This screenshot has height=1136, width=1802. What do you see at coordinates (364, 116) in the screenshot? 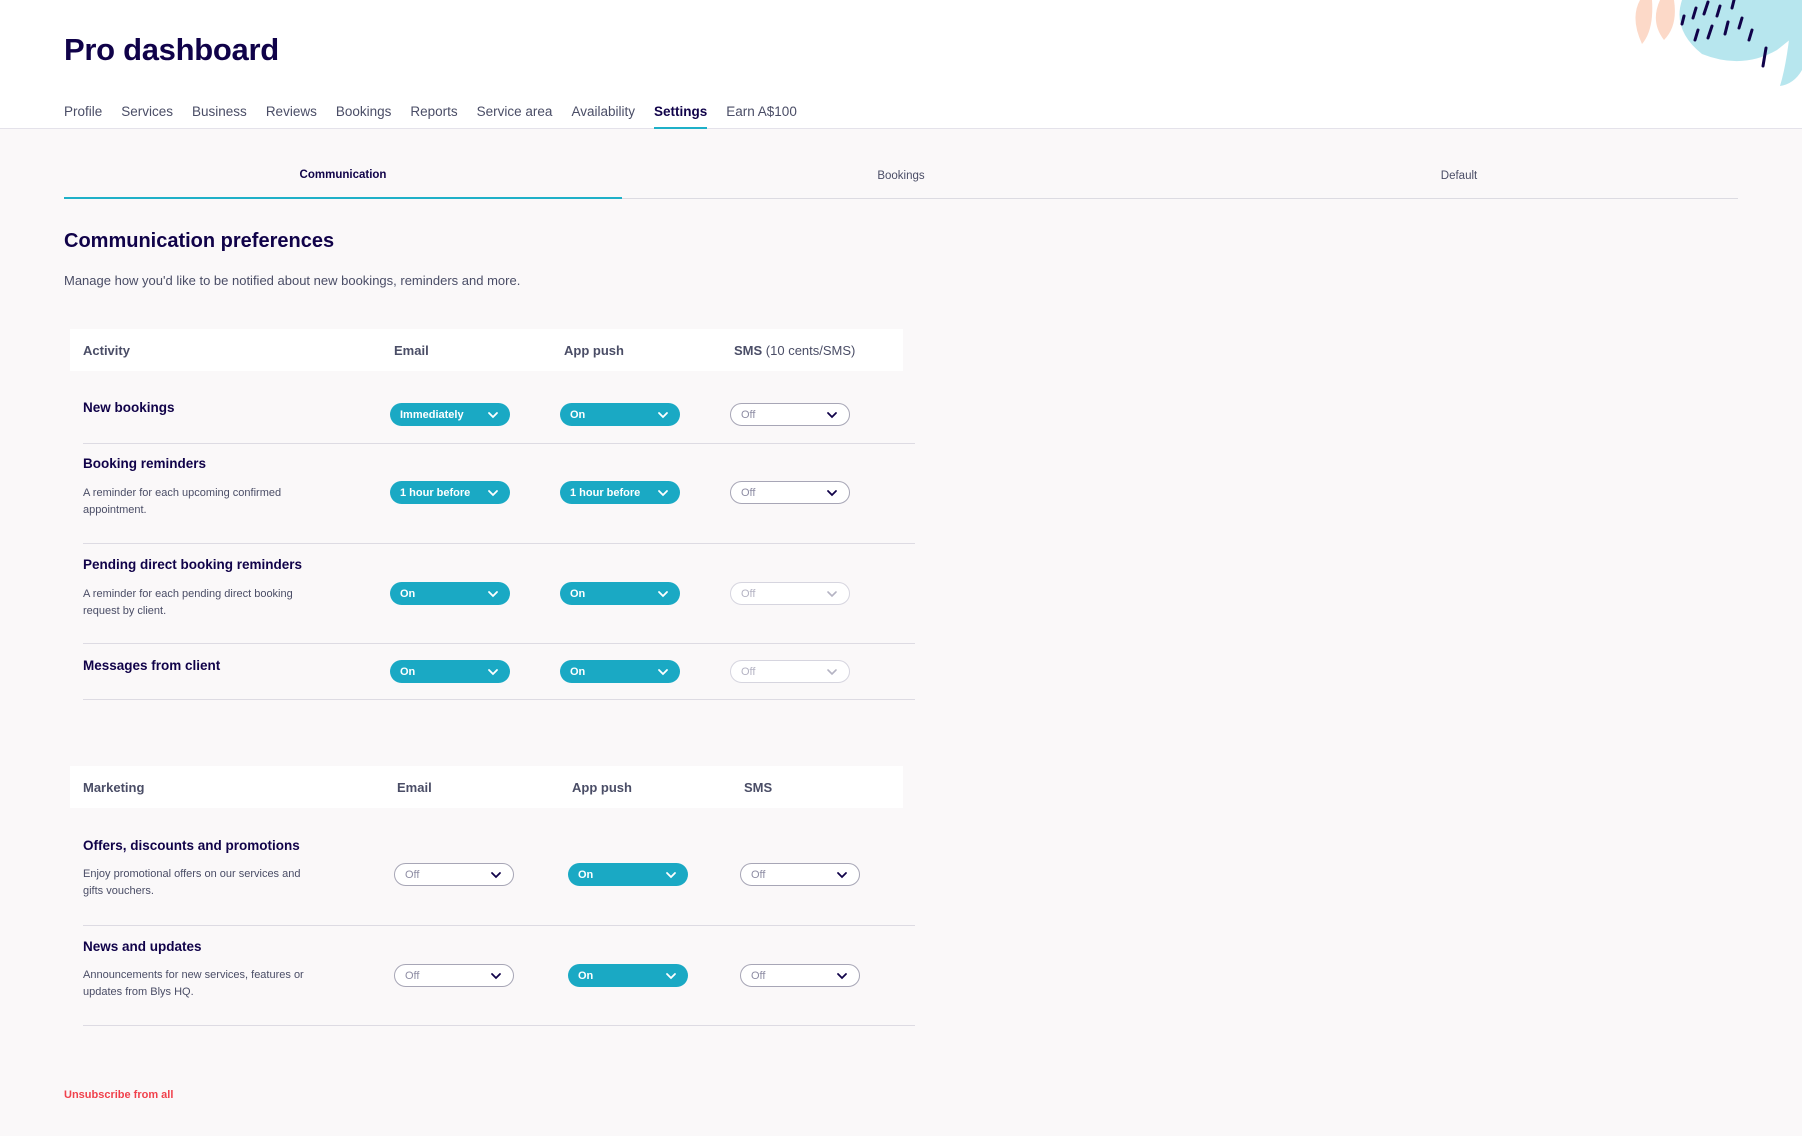
I see `nav-bookings: Bookings` at bounding box center [364, 116].